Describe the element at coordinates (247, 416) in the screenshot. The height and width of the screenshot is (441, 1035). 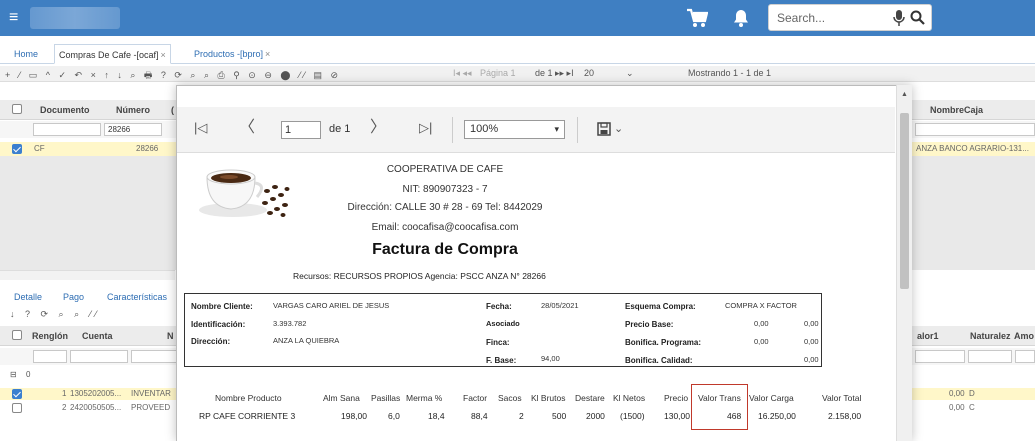
I see `td-nombre-producto: RP CAFE CORRIENTE 3` at that location.